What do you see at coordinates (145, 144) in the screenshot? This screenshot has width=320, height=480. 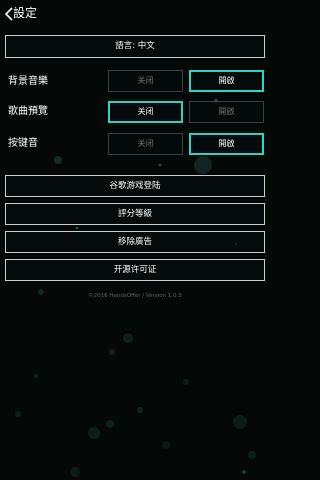 I see `key-sound-off-button: 关闭` at bounding box center [145, 144].